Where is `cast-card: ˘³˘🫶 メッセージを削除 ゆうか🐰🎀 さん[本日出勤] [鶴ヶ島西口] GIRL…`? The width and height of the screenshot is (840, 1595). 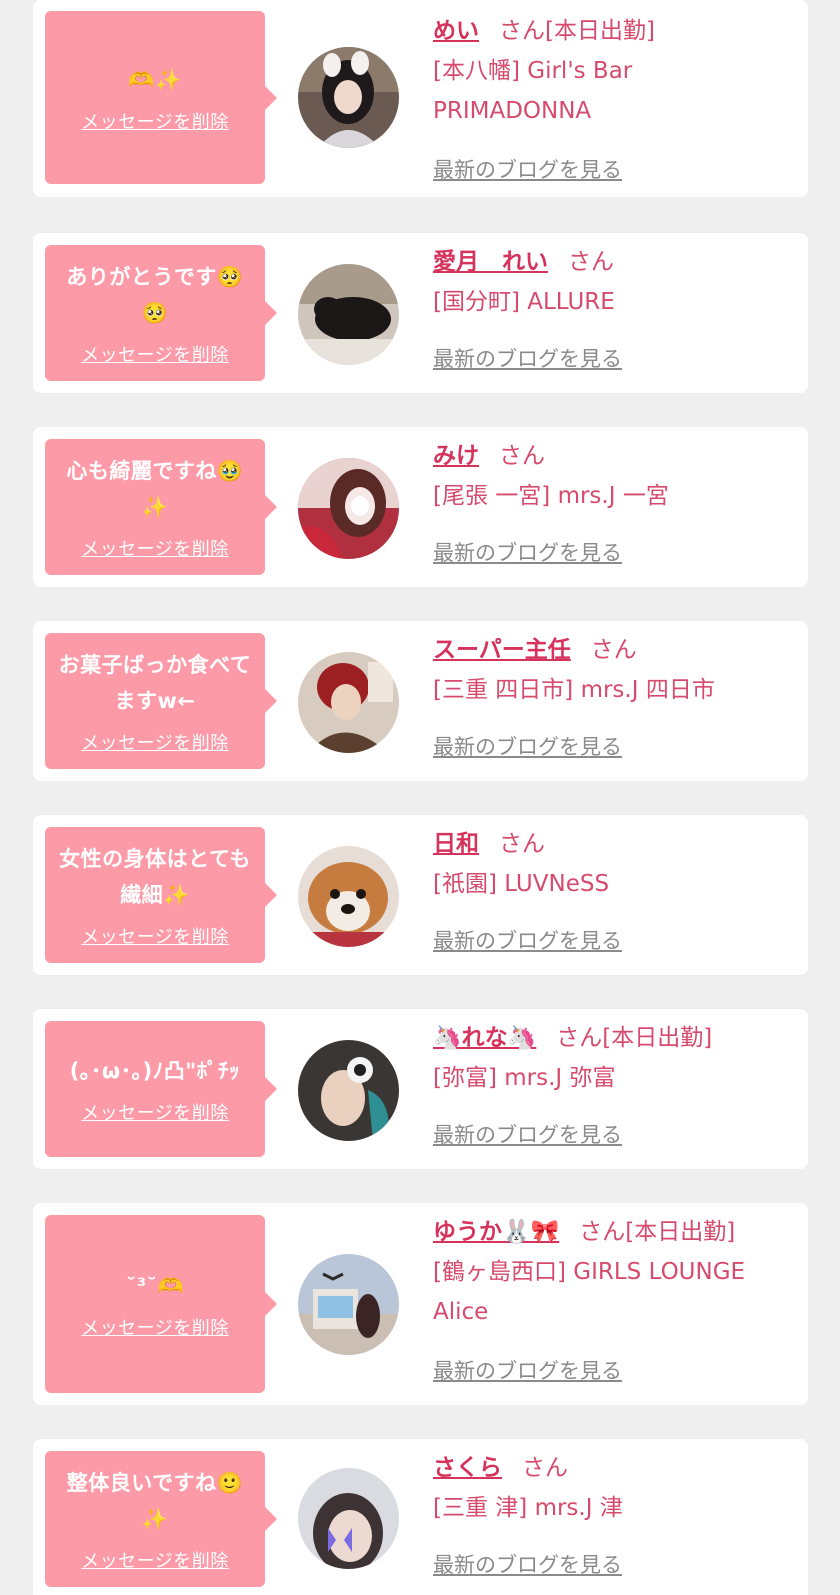
cast-card: ˘³˘🫶 メッセージを削除 ゆうか🐰🎀 さん[本日出勤] [鶴ヶ島西口] GIRL… is located at coordinates (420, 1304).